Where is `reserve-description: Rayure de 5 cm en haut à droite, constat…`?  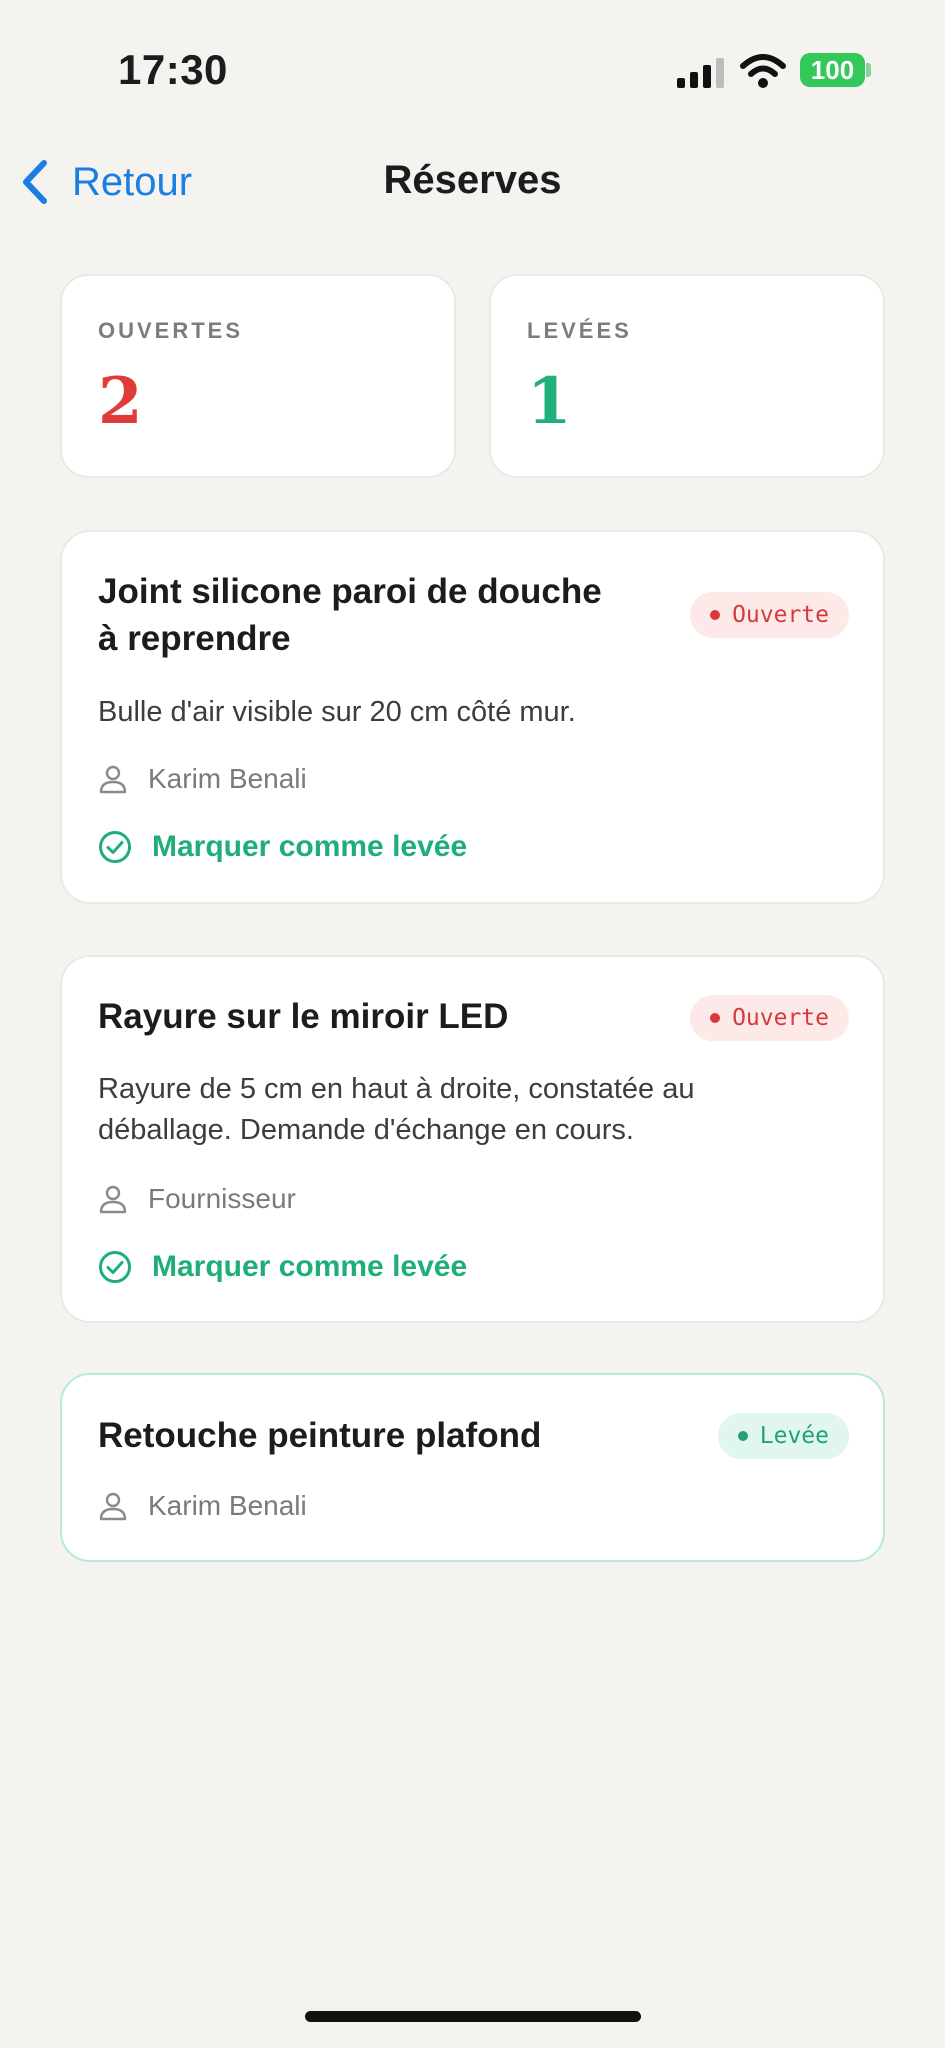 reserve-description: Rayure de 5 cm en haut à droite, constat… is located at coordinates (478, 1110).